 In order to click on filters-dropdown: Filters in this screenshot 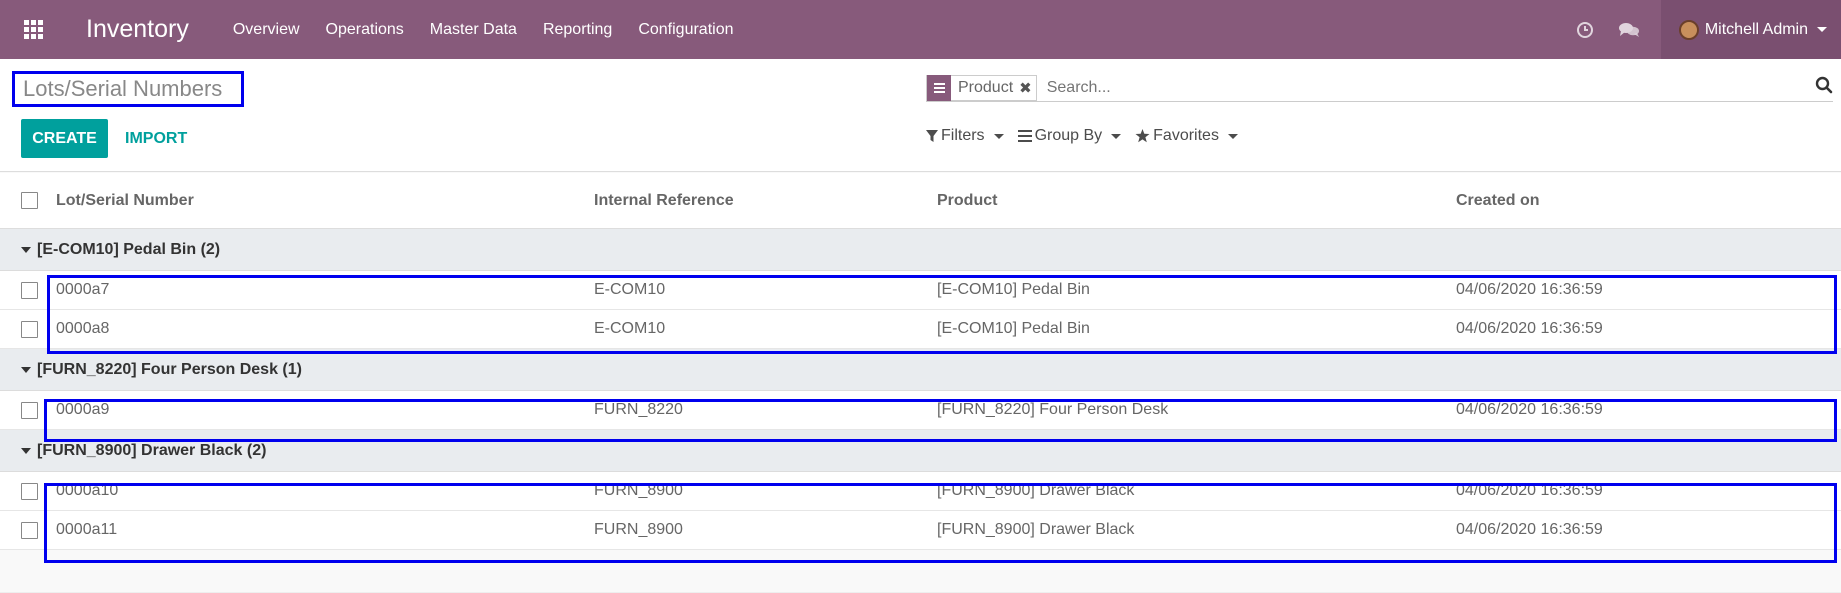, I will do `click(965, 136)`.